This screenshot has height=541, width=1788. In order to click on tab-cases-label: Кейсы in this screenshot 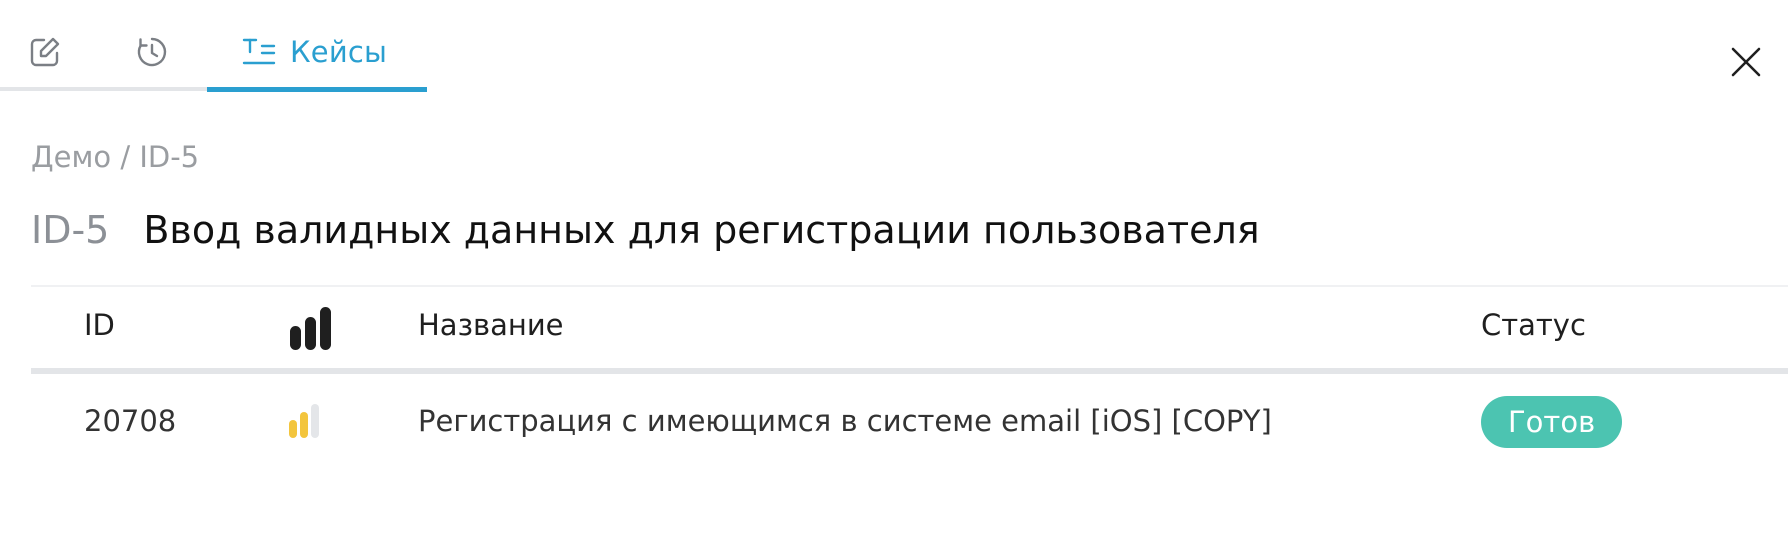, I will do `click(339, 52)`.